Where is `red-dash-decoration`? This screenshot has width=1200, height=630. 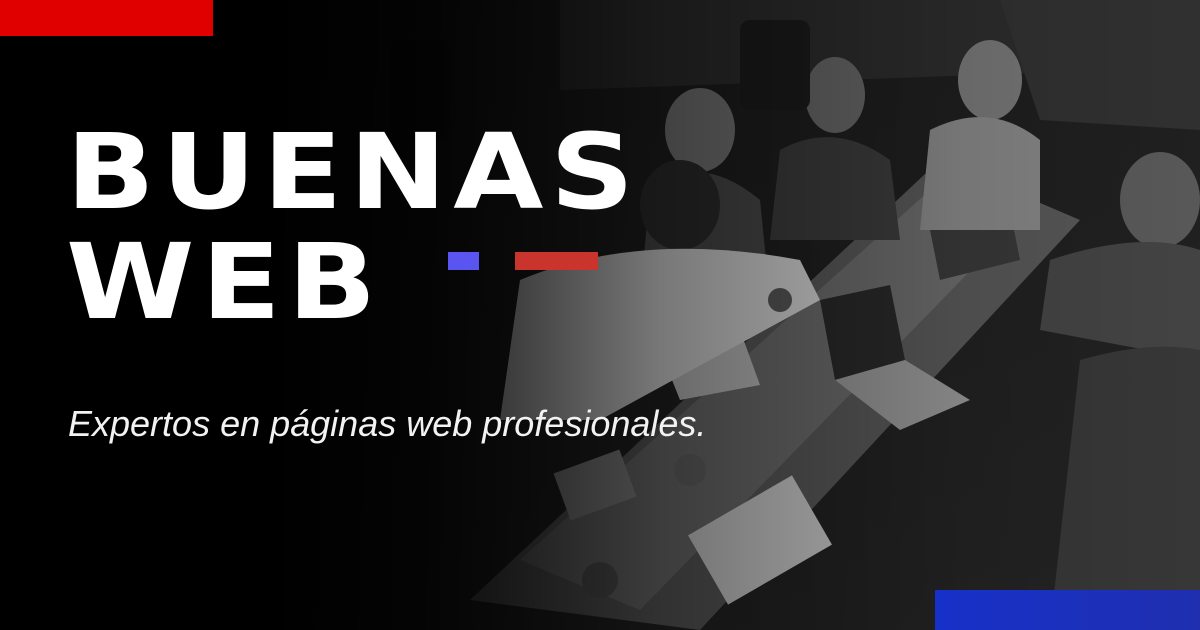
red-dash-decoration is located at coordinates (556, 261).